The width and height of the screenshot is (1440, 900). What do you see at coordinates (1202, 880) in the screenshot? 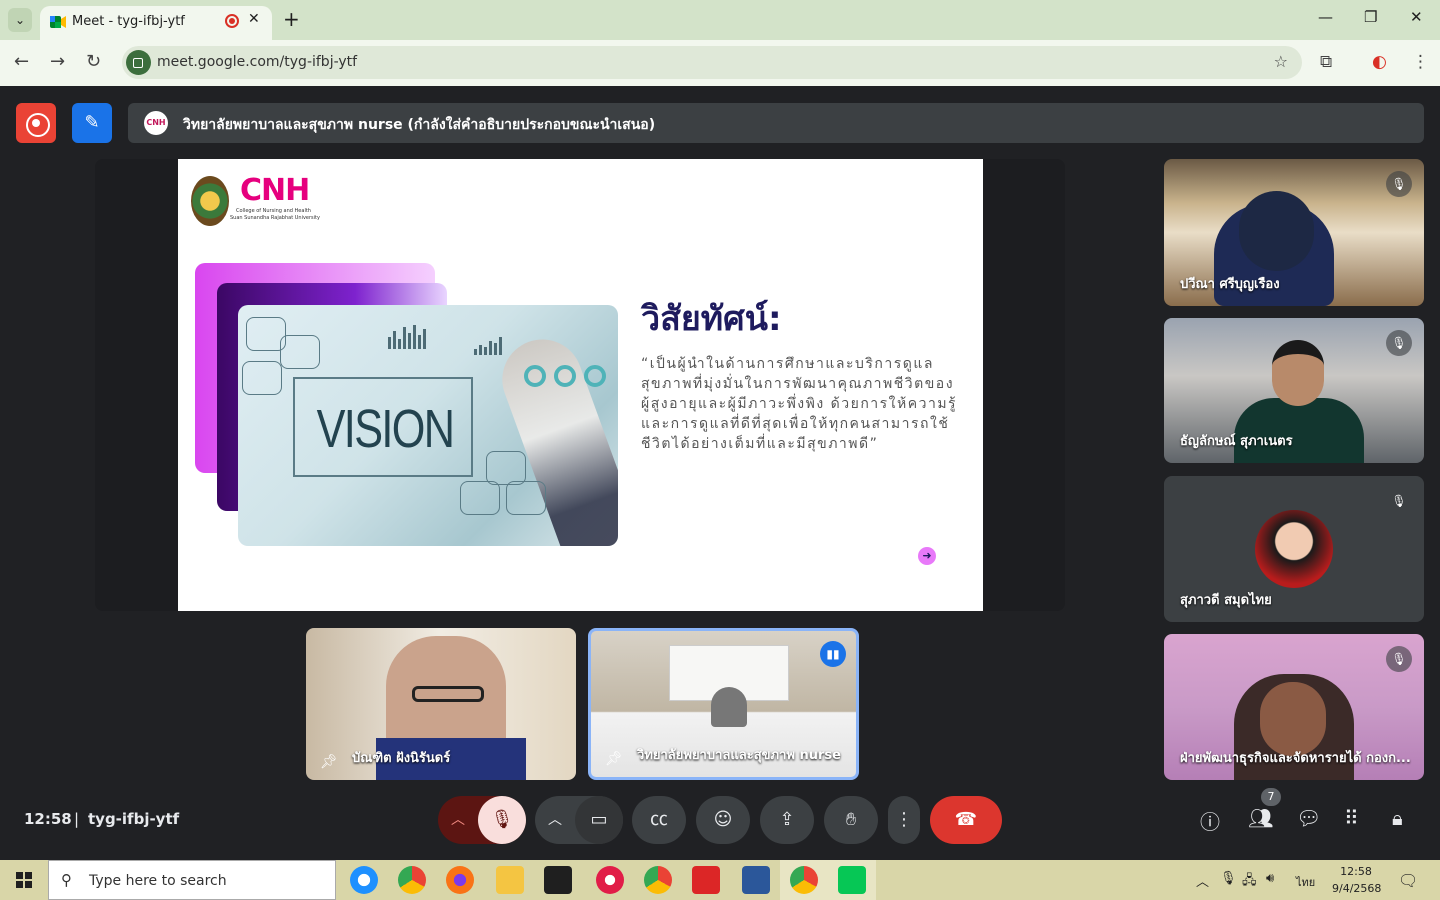
I see `tray-chevron-icon: ︿` at bounding box center [1202, 880].